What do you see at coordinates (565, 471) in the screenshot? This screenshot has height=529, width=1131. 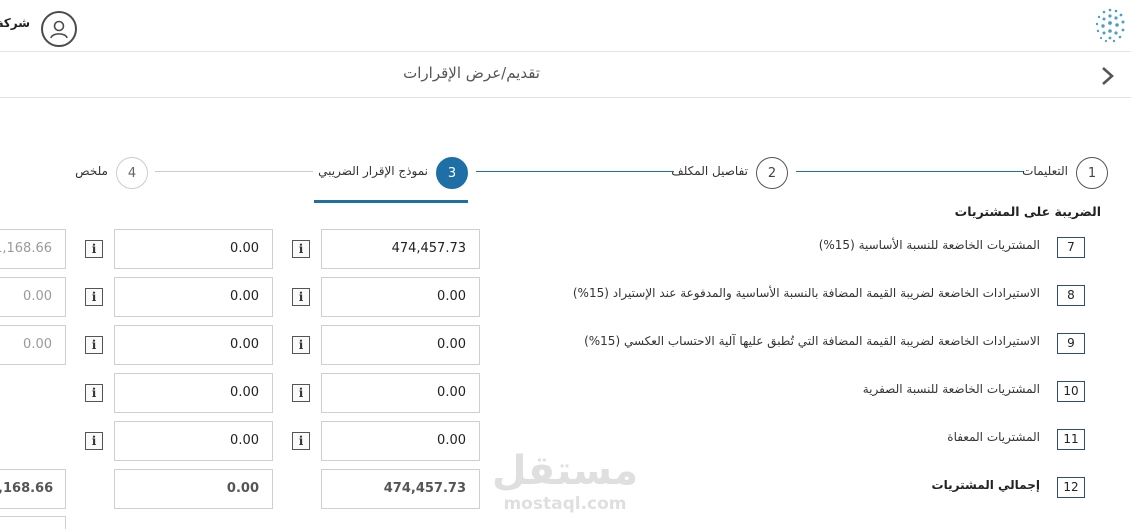 I see `watermark-arabic: مستقل` at bounding box center [565, 471].